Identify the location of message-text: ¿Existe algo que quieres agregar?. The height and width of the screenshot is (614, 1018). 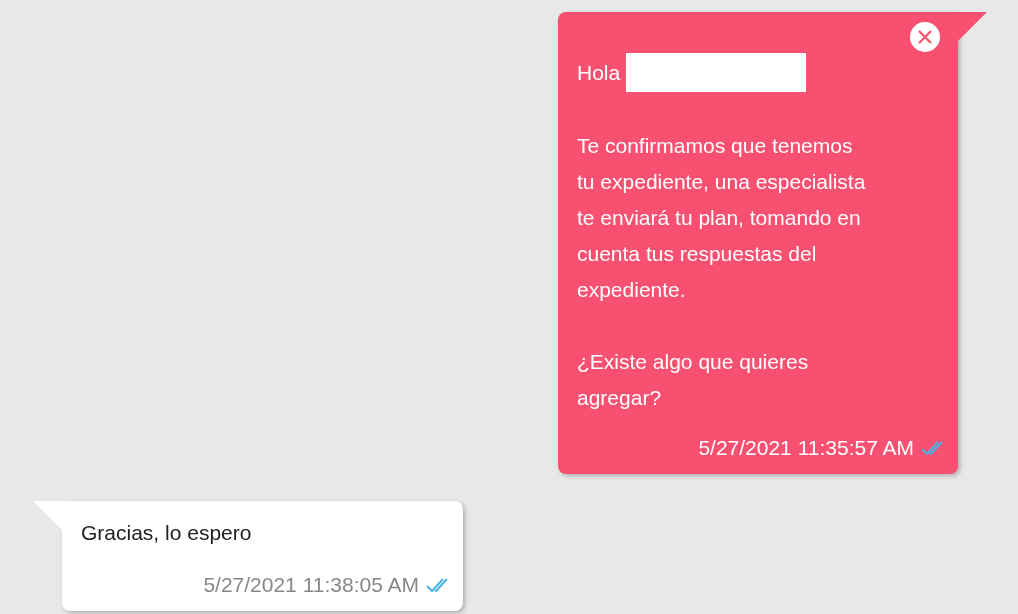
(693, 380).